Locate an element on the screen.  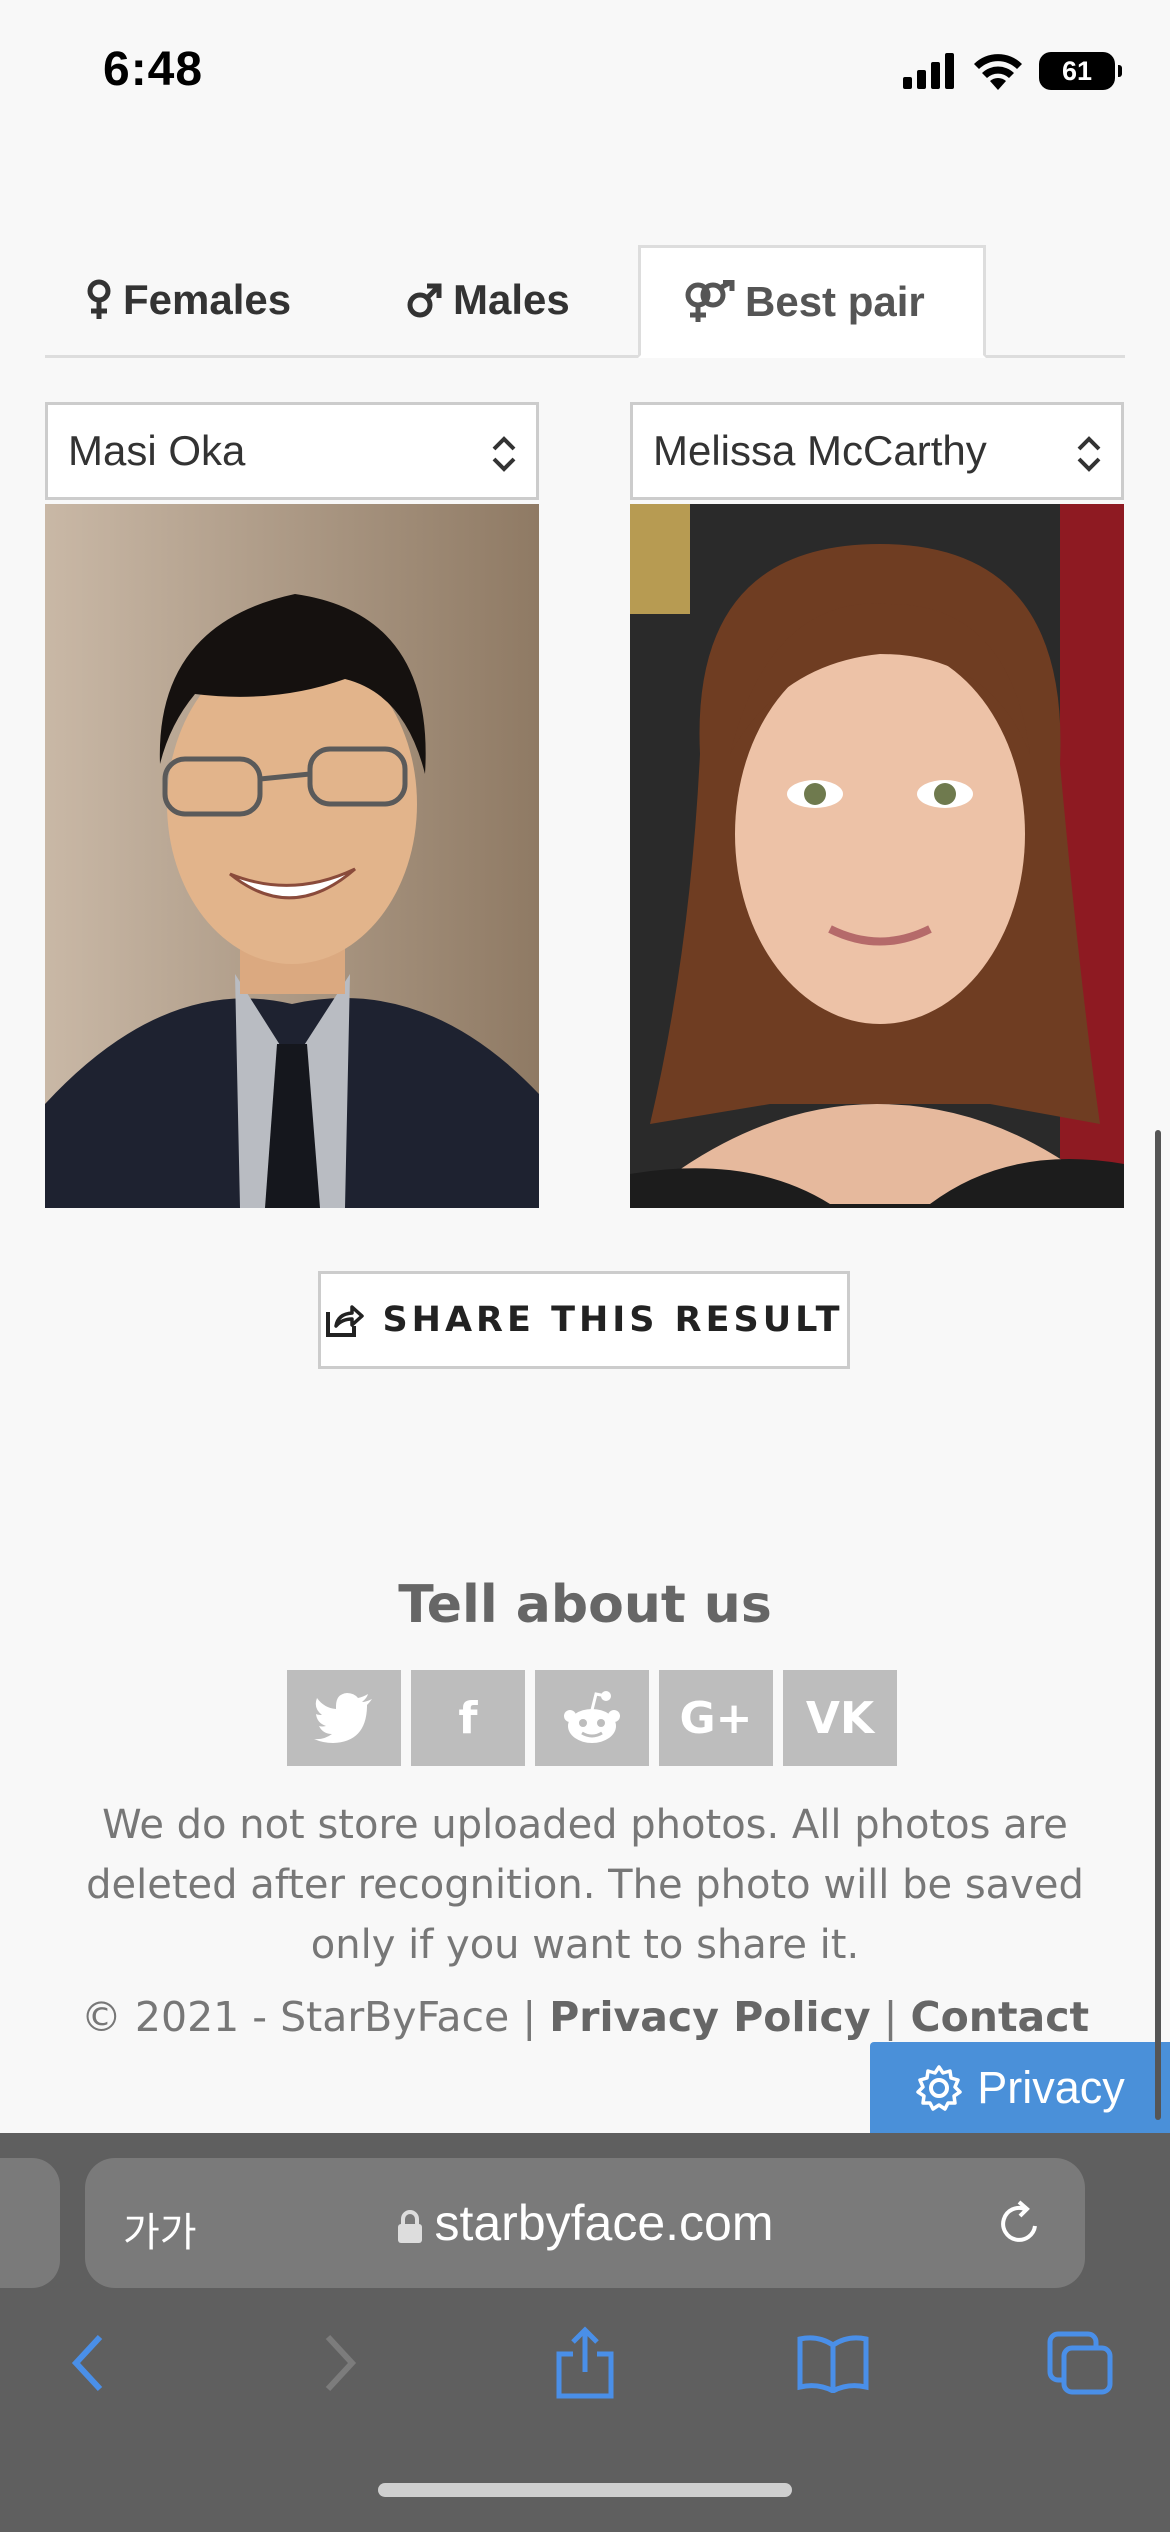
lock-icon is located at coordinates (410, 2226).